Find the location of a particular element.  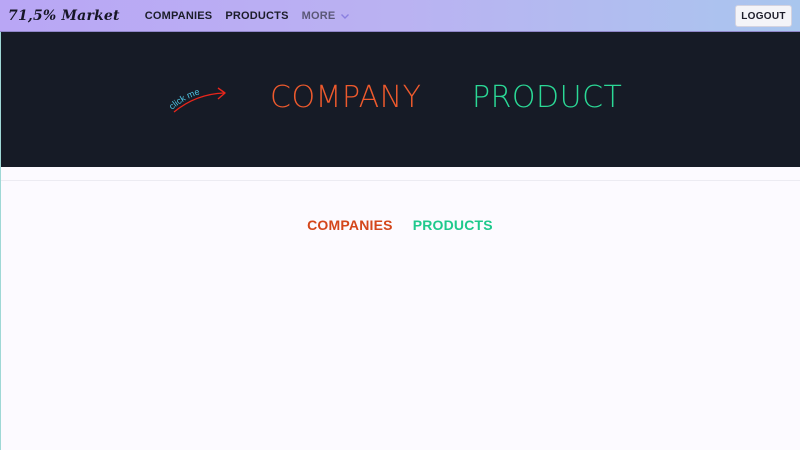

left-border is located at coordinates (0, 241).